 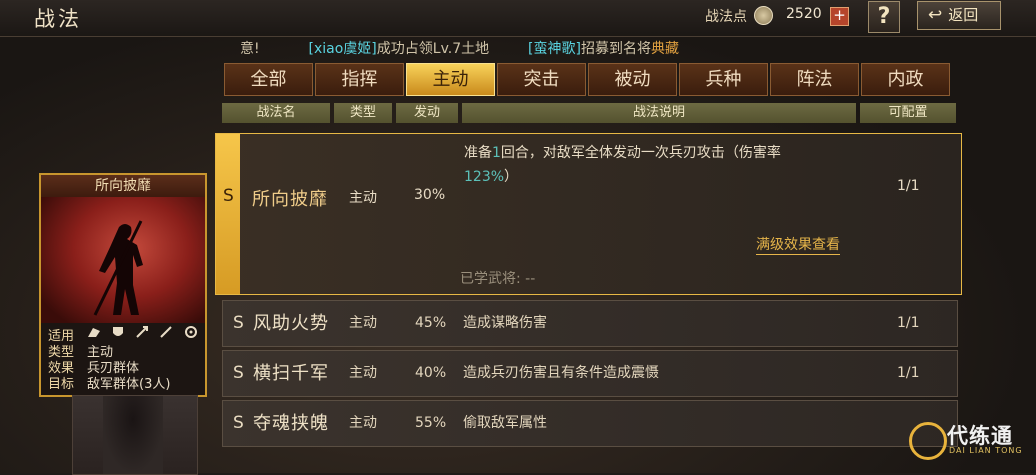 I want to click on card-portrait-secondary, so click(x=135, y=435).